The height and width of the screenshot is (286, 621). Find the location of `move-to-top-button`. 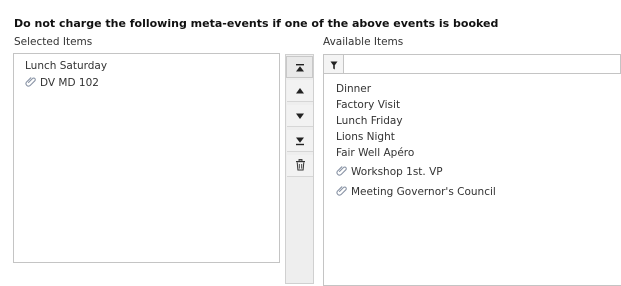

move-to-top-button is located at coordinates (299, 67).